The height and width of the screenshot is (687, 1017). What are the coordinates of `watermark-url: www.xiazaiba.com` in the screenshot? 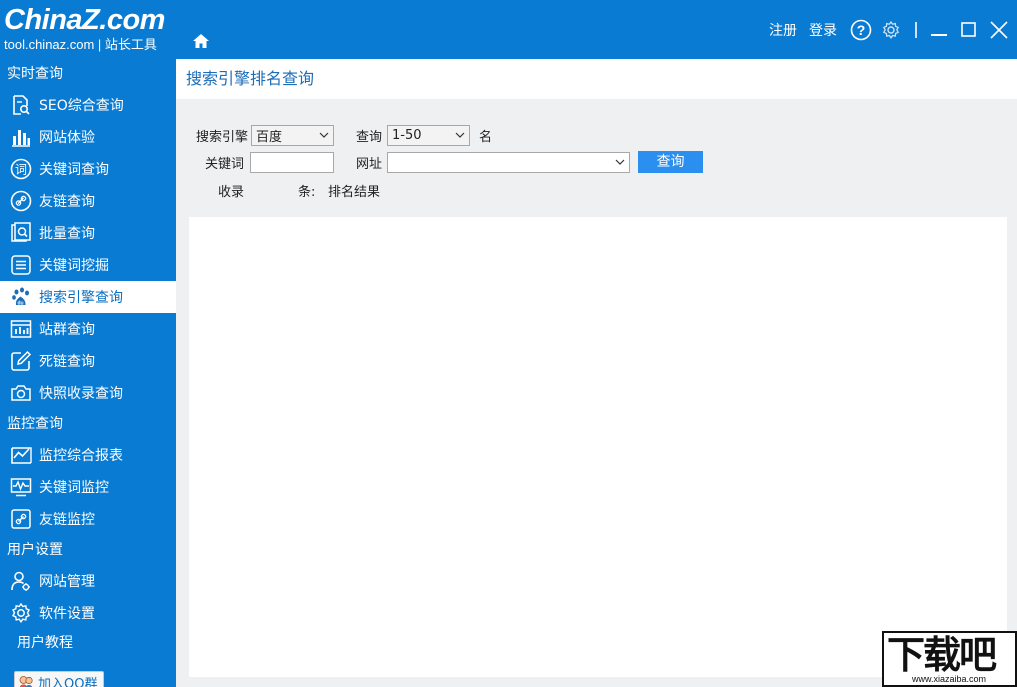 It's located at (949, 679).